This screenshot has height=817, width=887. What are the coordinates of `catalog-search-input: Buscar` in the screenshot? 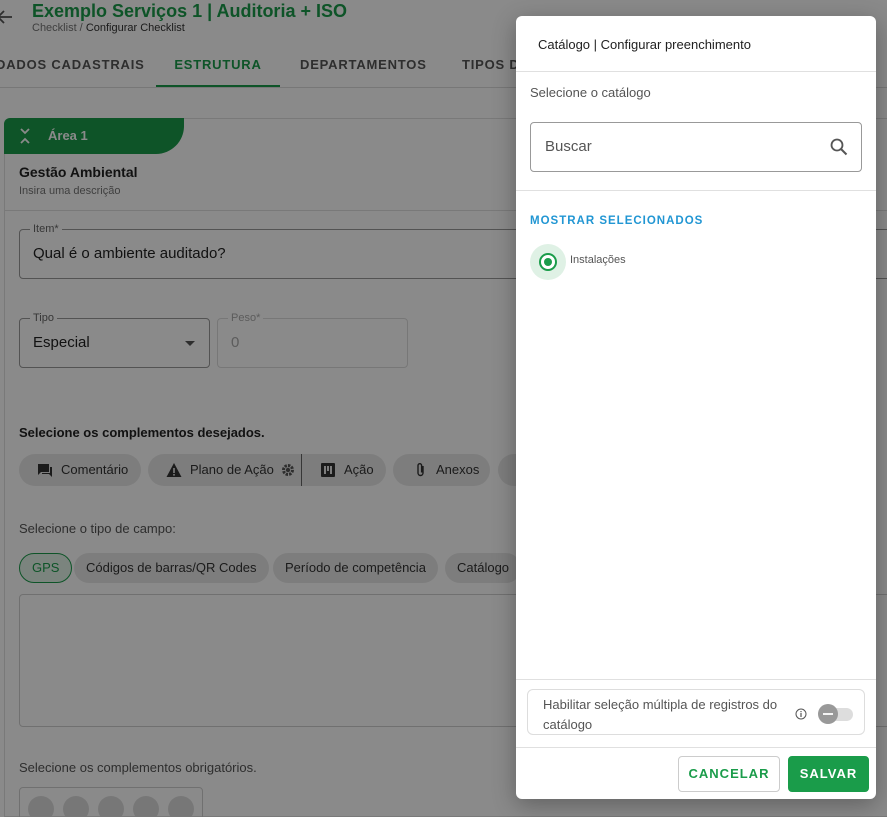 It's located at (696, 147).